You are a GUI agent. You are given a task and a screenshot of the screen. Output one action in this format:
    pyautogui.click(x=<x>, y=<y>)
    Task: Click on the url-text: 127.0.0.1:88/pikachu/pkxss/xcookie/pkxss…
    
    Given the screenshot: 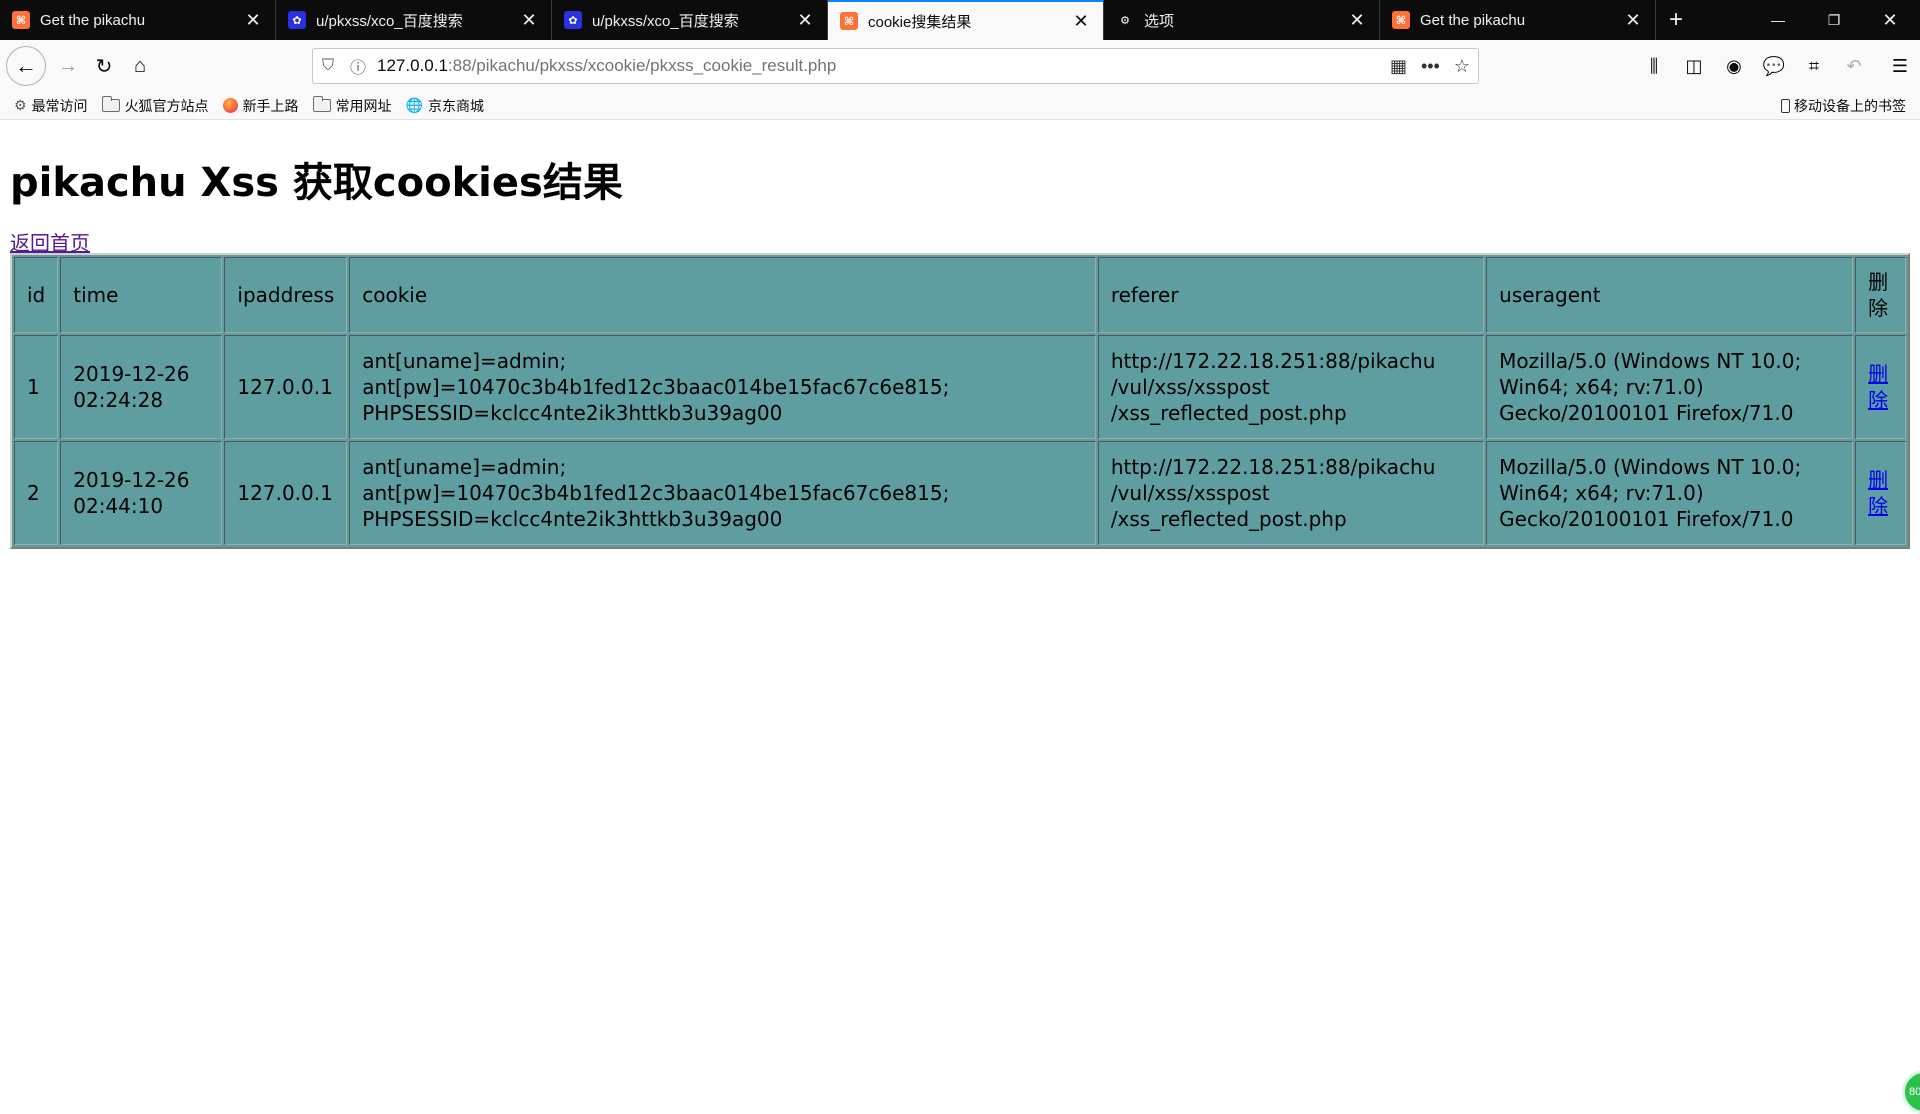 What is the action you would take?
    pyautogui.click(x=606, y=66)
    